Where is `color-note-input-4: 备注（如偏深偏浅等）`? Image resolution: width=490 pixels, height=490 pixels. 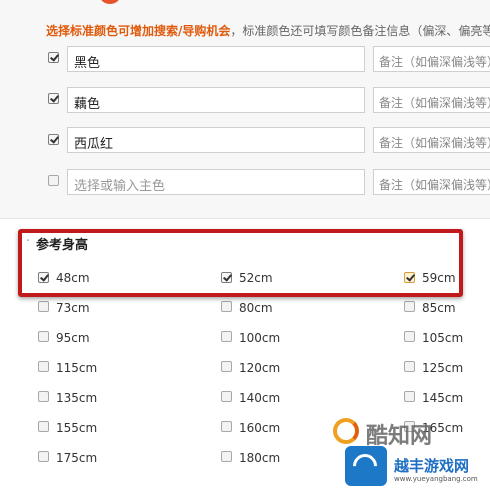 color-note-input-4: 备注（如偏深偏浅等） is located at coordinates (431, 182).